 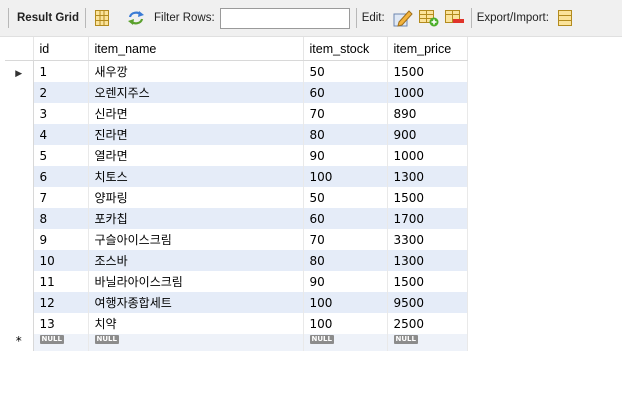 I want to click on cell-id: 4, so click(x=61, y=134).